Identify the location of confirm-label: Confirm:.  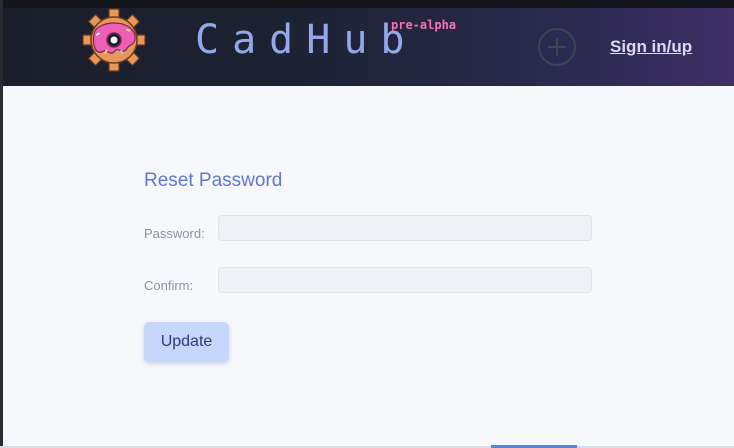
(169, 285).